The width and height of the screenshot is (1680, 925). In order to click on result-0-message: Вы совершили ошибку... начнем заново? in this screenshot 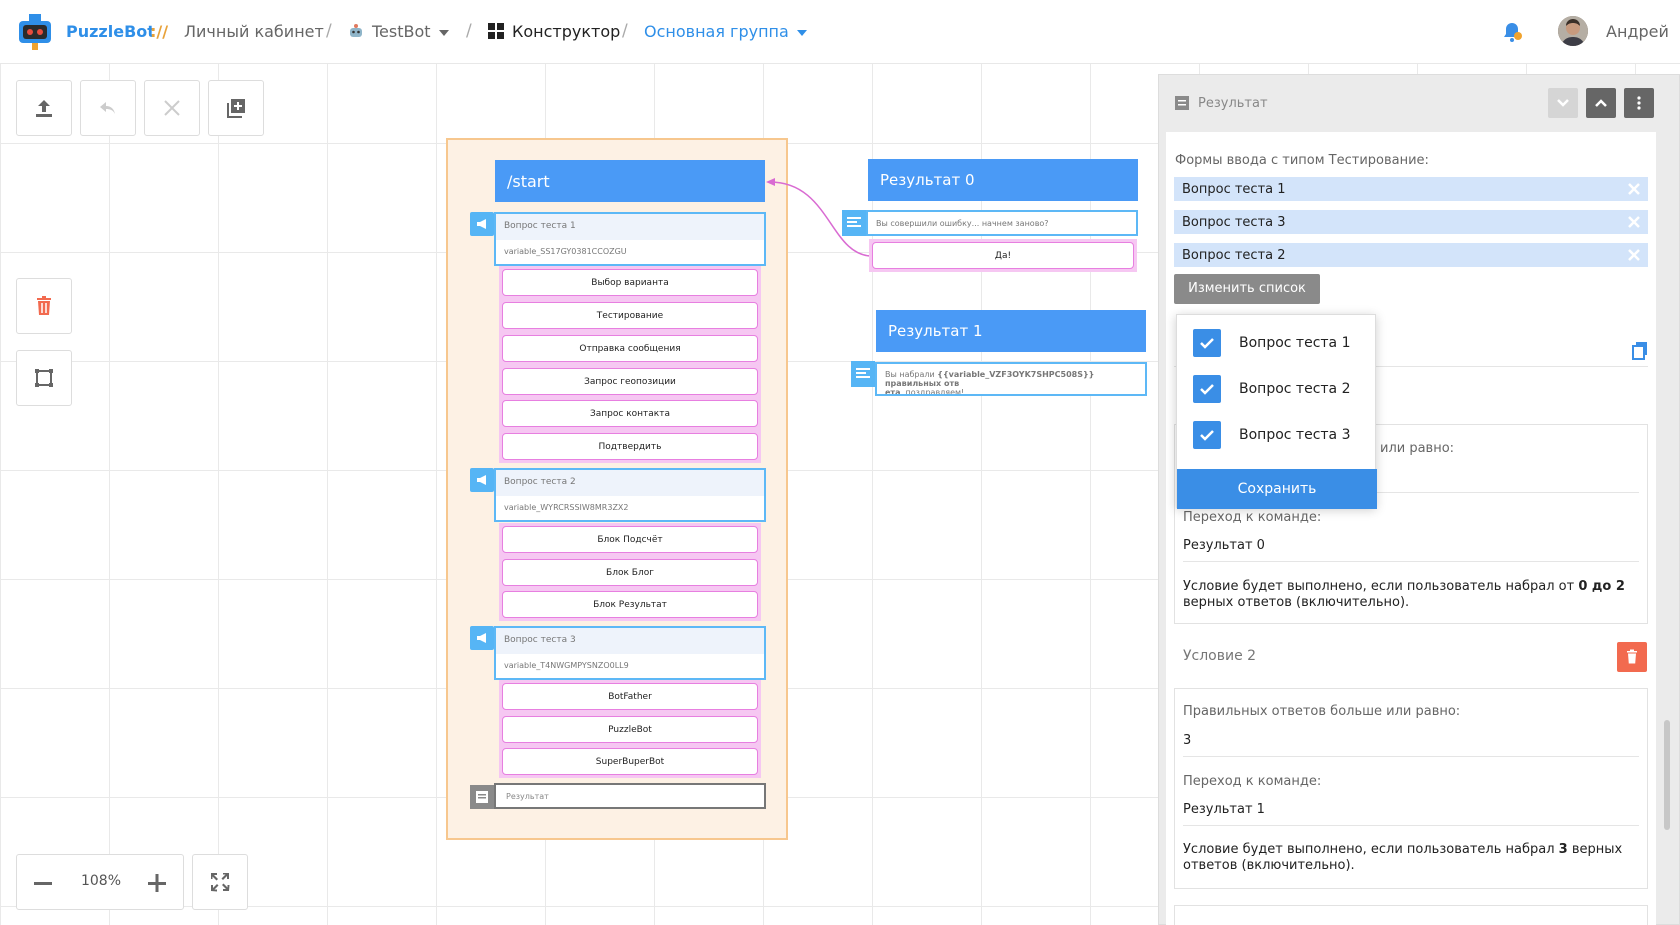, I will do `click(1002, 223)`.